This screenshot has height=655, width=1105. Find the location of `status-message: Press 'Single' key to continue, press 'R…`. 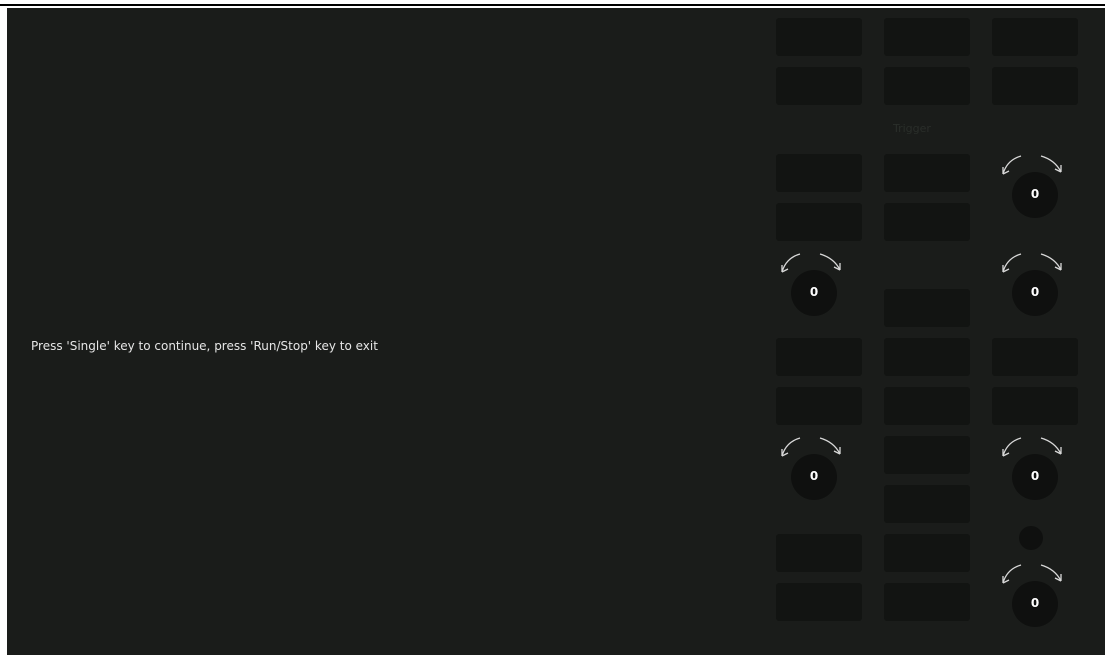

status-message: Press 'Single' key to continue, press 'R… is located at coordinates (204, 346).